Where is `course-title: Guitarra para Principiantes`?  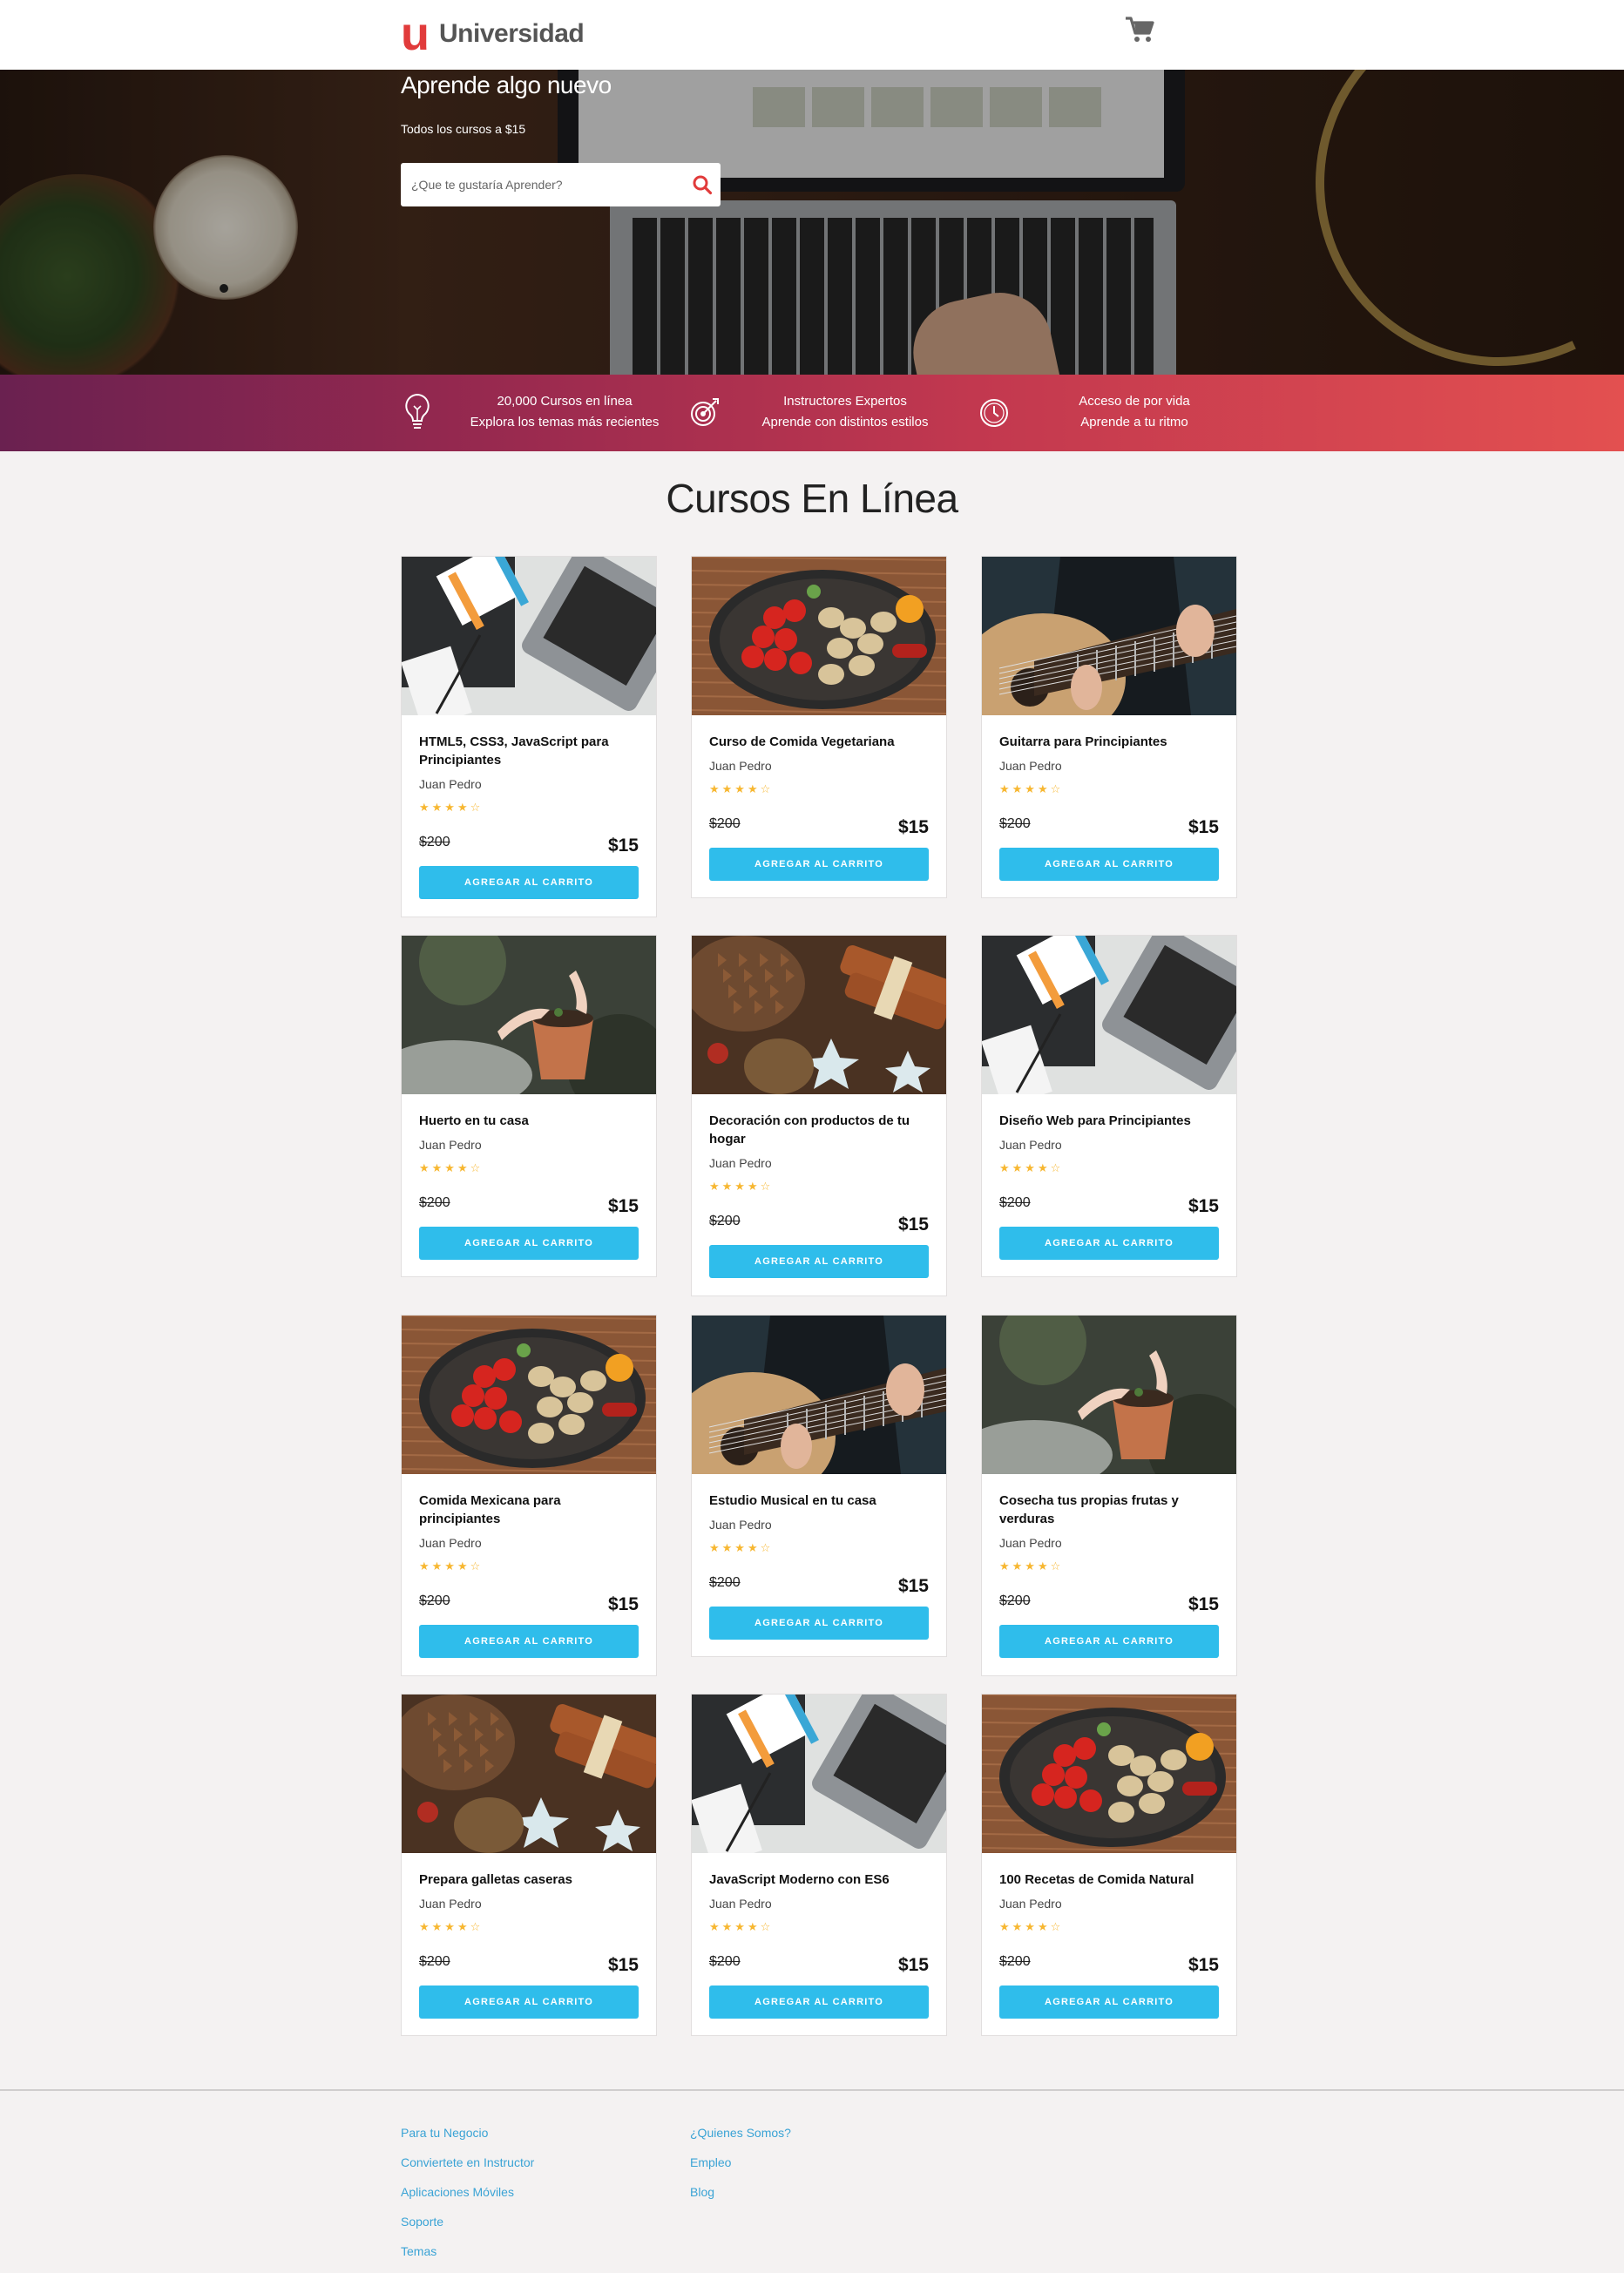
course-title: Guitarra para Principiantes is located at coordinates (1110, 742).